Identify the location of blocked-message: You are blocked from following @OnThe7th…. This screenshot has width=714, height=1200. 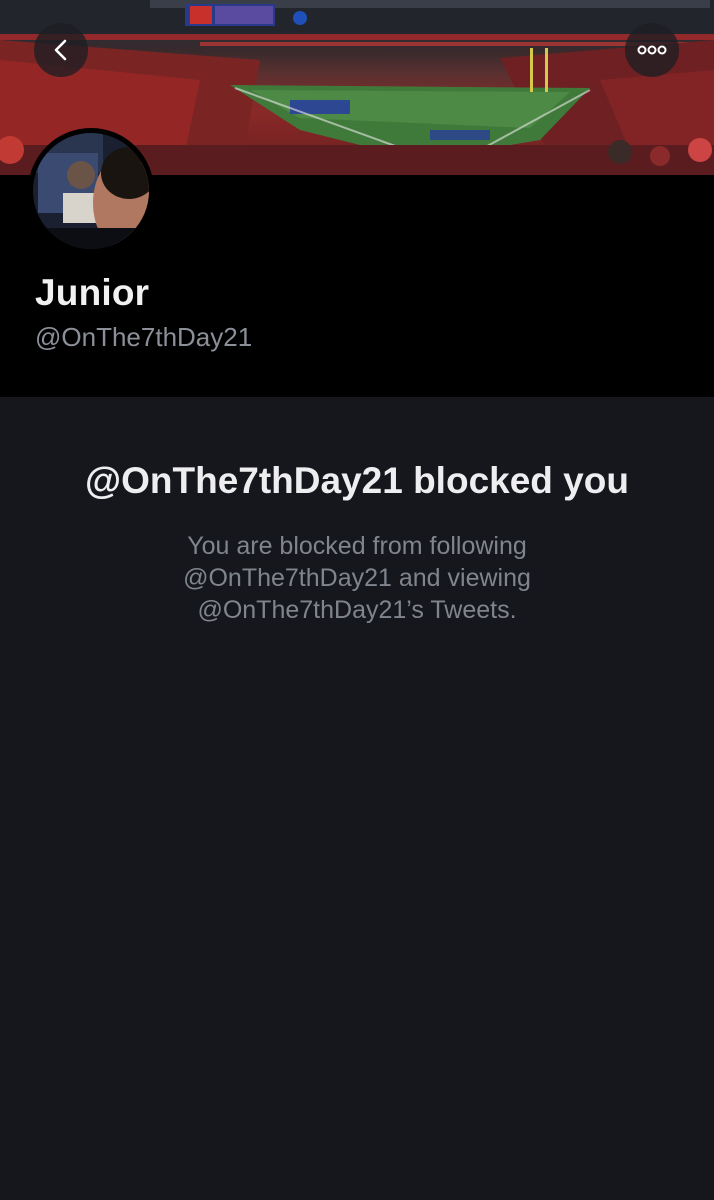
(357, 578).